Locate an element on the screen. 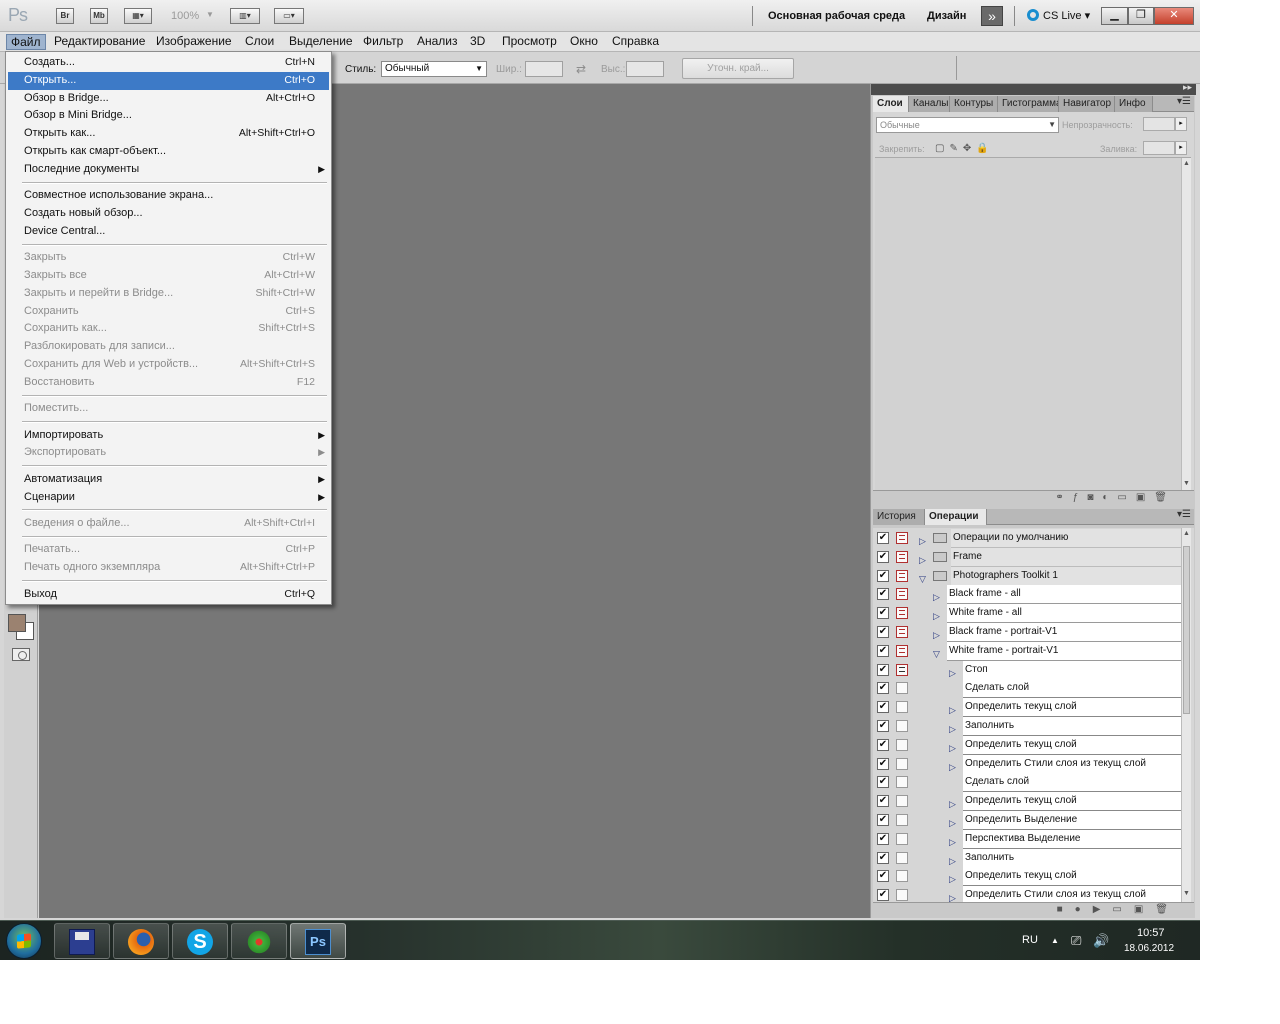 The image size is (1280, 1024). tab-paths: Контуры is located at coordinates (974, 104).